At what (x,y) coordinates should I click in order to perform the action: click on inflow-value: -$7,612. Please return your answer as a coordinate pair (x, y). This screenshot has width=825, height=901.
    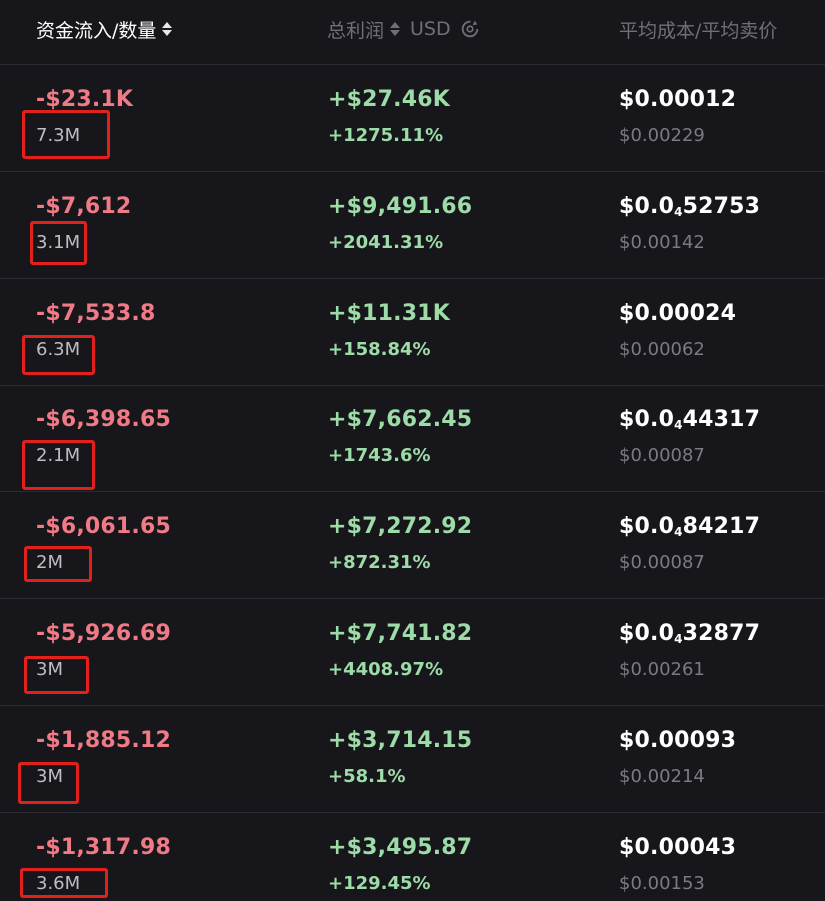
    Looking at the image, I should click on (84, 206).